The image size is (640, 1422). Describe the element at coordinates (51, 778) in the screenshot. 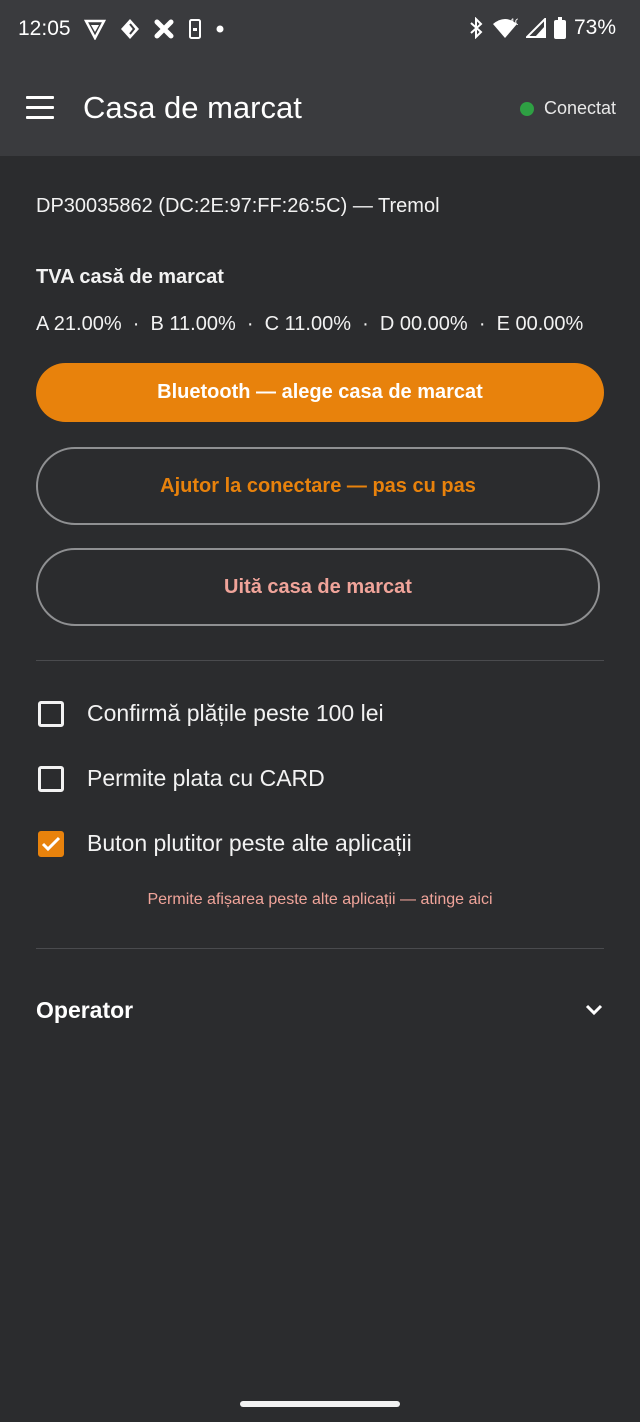

I see `checkbox-allow-card` at that location.